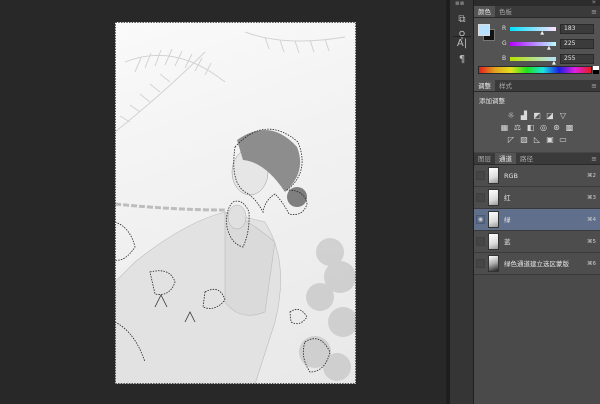 The image size is (600, 404). I want to click on levels-icon: ▟, so click(524, 115).